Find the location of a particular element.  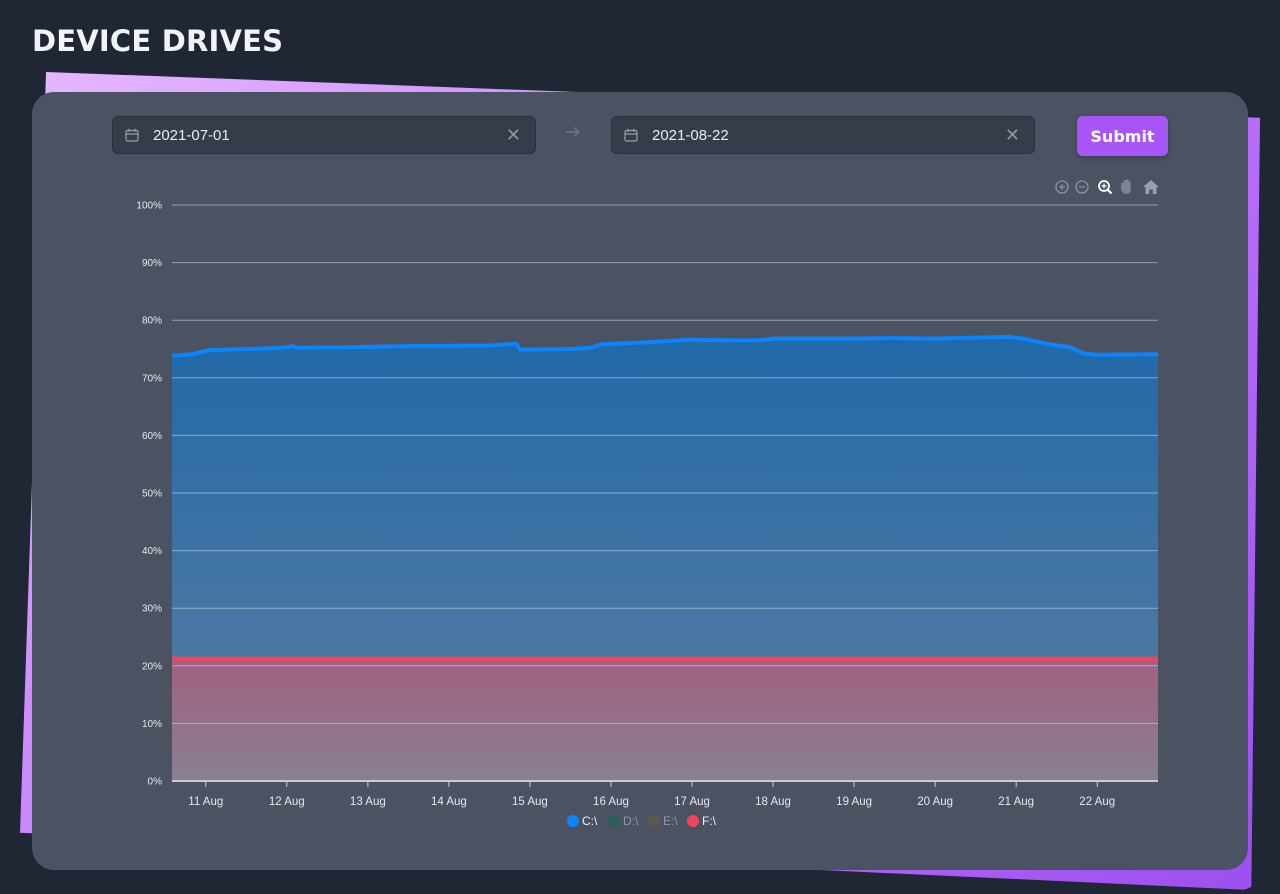

series-area-f_drive is located at coordinates (665, 719).